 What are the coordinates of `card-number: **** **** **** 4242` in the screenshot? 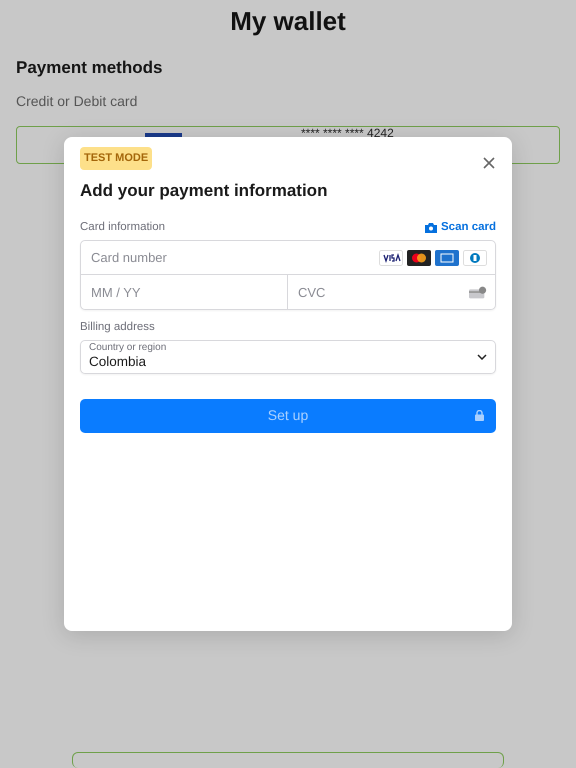 It's located at (347, 133).